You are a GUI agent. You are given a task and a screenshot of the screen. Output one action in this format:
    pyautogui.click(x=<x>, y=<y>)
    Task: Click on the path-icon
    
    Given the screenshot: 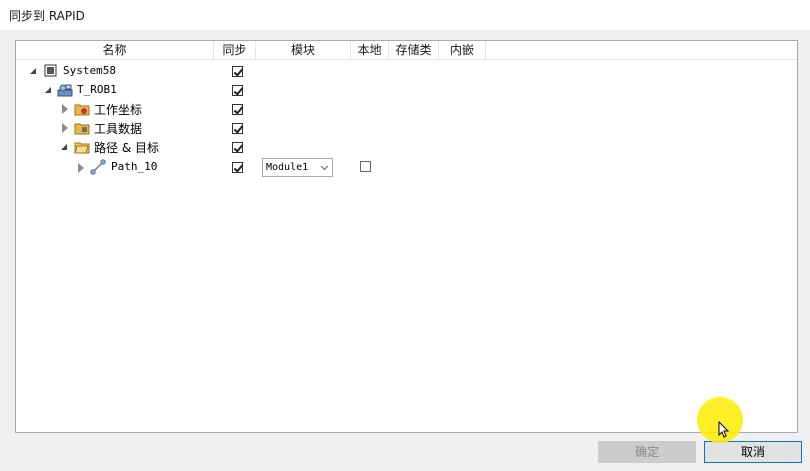 What is the action you would take?
    pyautogui.click(x=98, y=167)
    